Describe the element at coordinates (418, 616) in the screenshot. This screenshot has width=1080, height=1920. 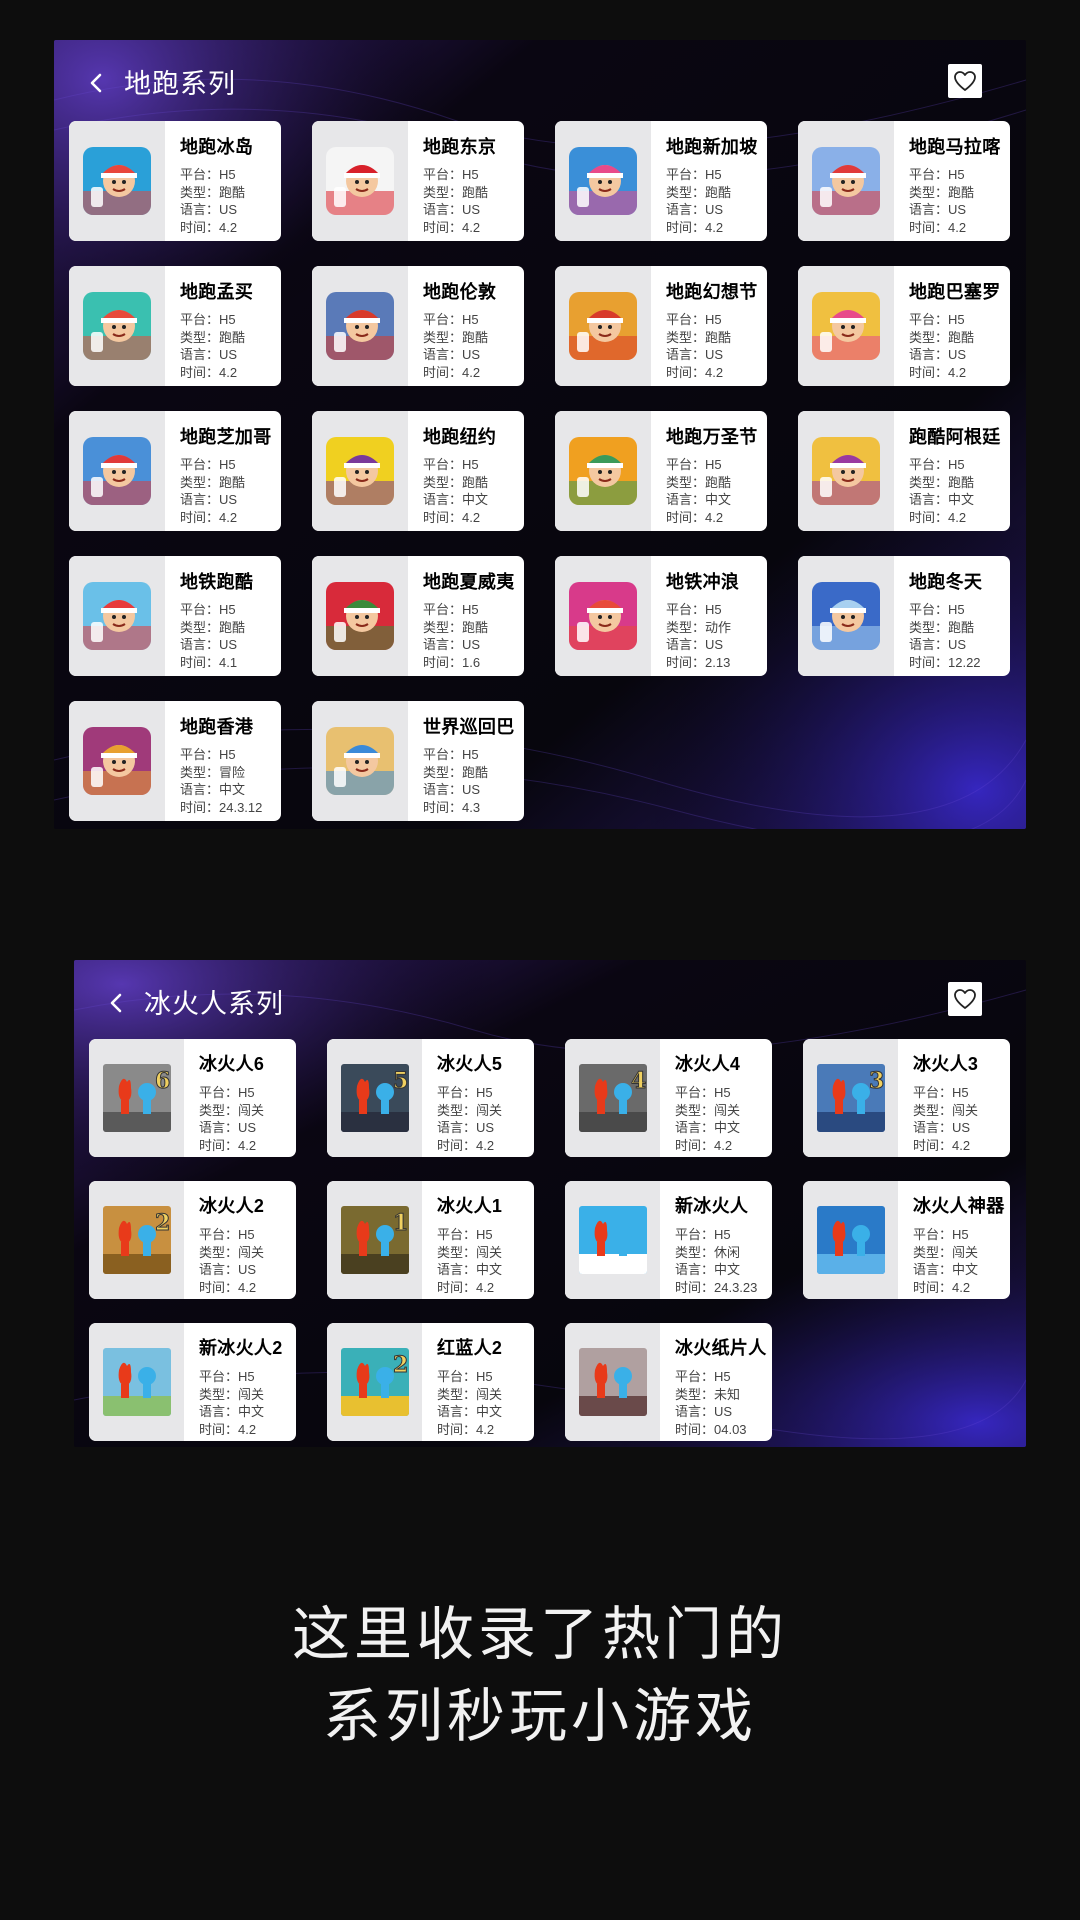
I see `game-card: 地跑夏威夷 平台：H5 类型：跑酷 语言：US 时间：1.6` at that location.